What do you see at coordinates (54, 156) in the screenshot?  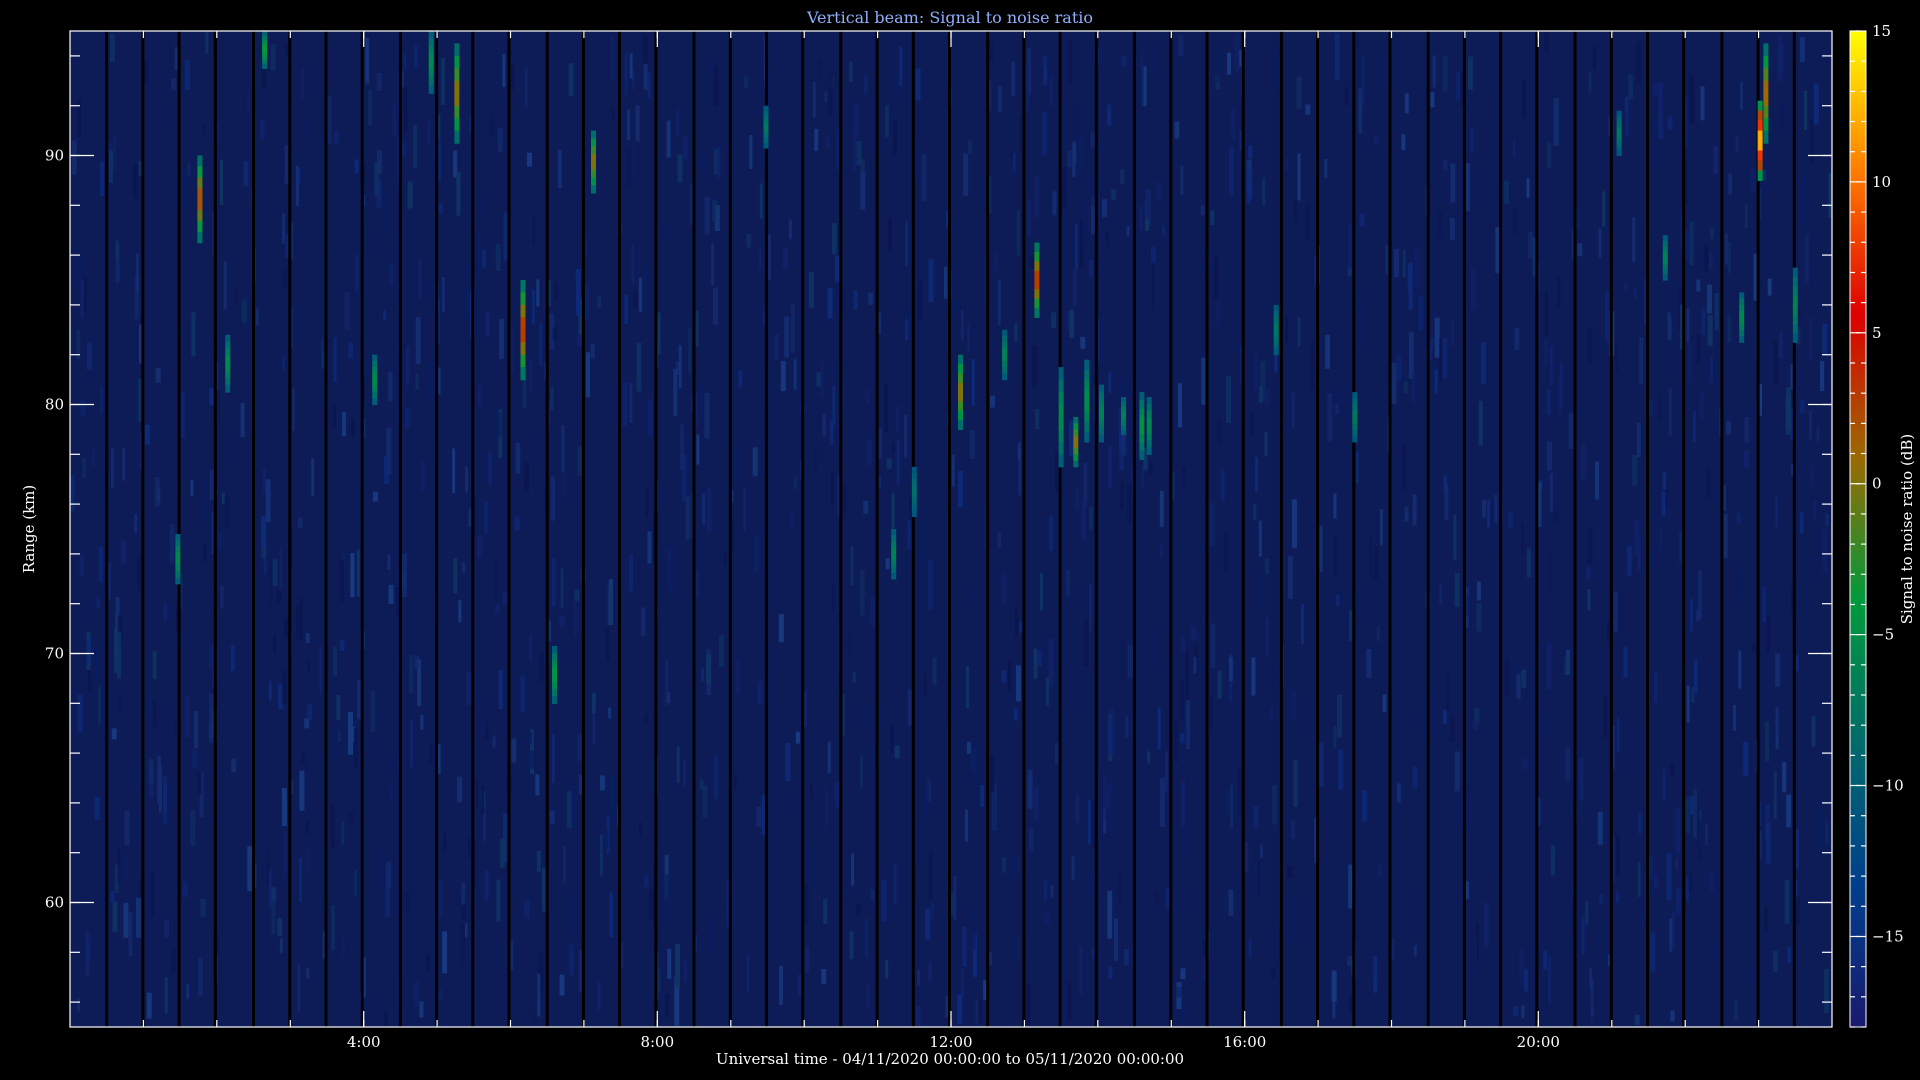 I see `y-tick-label: 90` at bounding box center [54, 156].